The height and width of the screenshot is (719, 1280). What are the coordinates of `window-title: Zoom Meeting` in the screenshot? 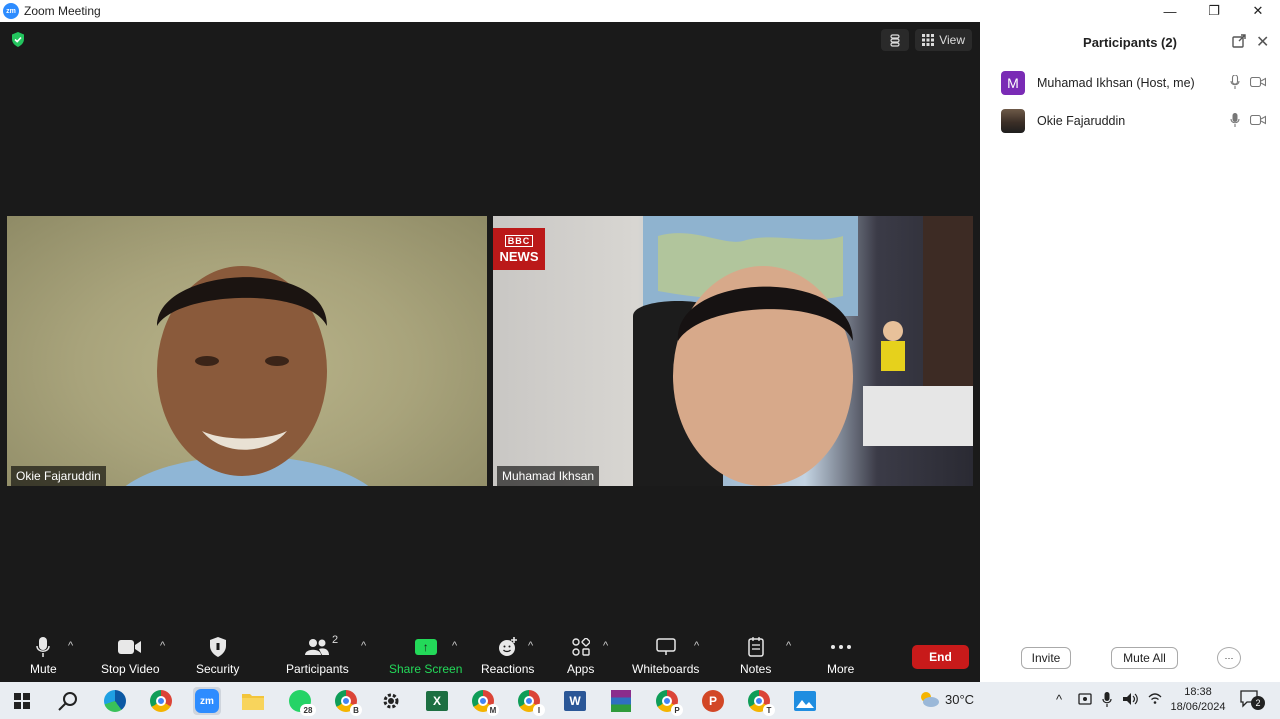 It's located at (62, 11).